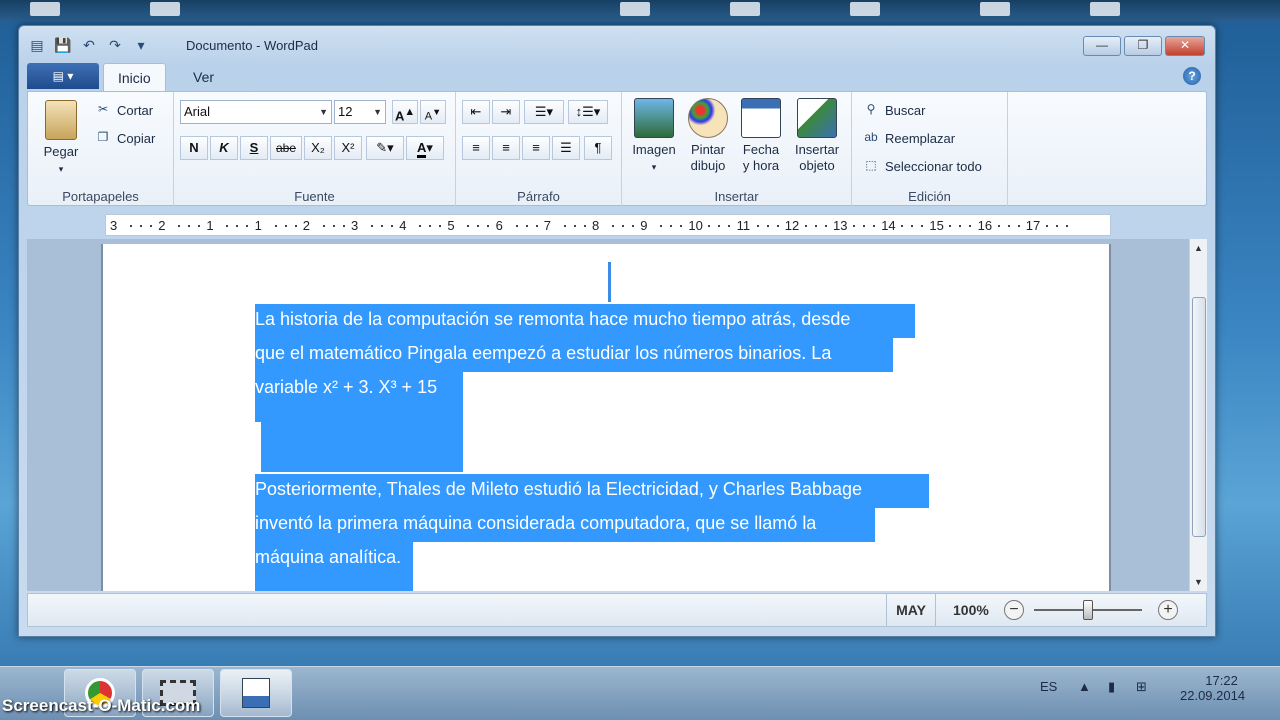 The width and height of the screenshot is (1280, 720). I want to click on paragraph-button: ¶, so click(598, 148).